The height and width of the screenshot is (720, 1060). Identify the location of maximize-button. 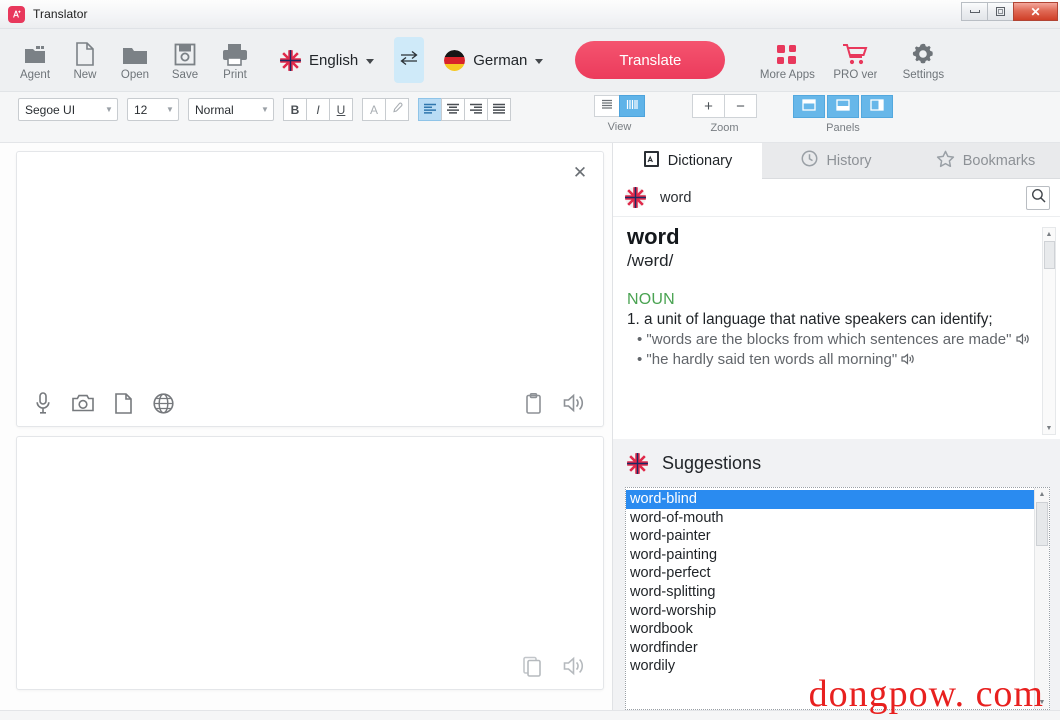
(1000, 11).